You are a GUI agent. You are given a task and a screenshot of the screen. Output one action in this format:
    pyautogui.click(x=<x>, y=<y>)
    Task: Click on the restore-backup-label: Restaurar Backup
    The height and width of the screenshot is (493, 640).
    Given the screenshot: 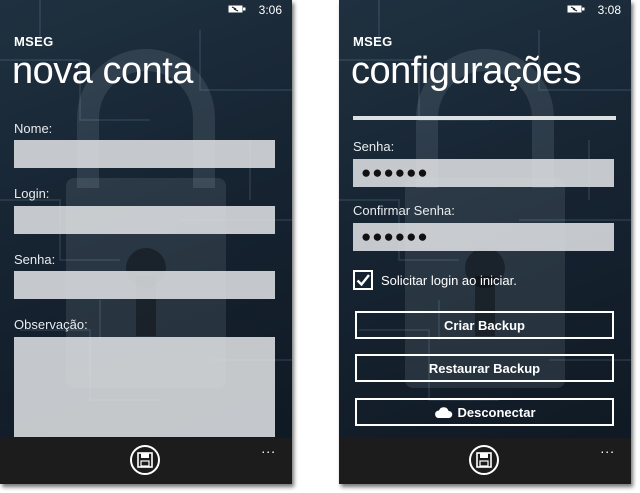 What is the action you would take?
    pyautogui.click(x=484, y=368)
    